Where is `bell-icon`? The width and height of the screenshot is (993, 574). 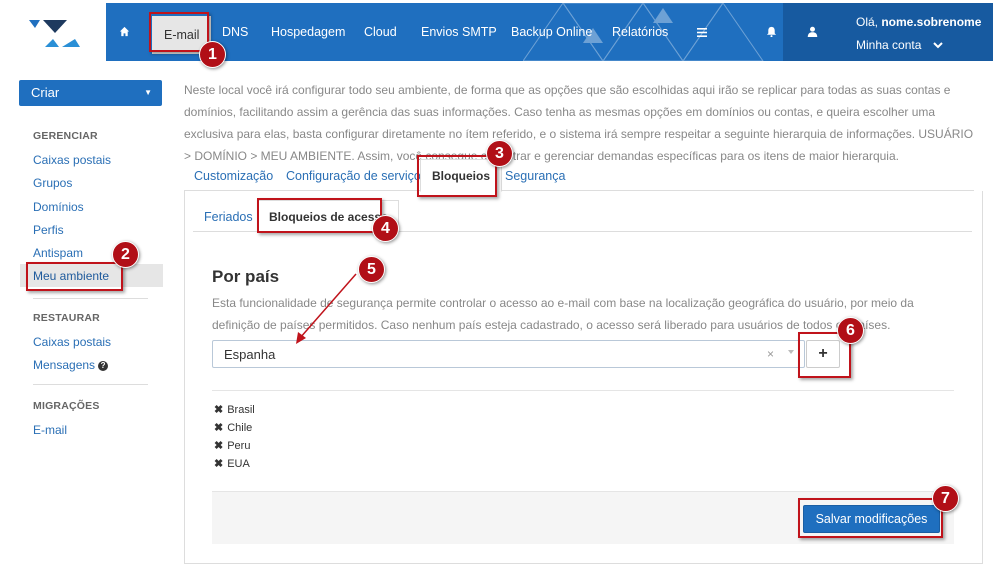
bell-icon is located at coordinates (771, 32).